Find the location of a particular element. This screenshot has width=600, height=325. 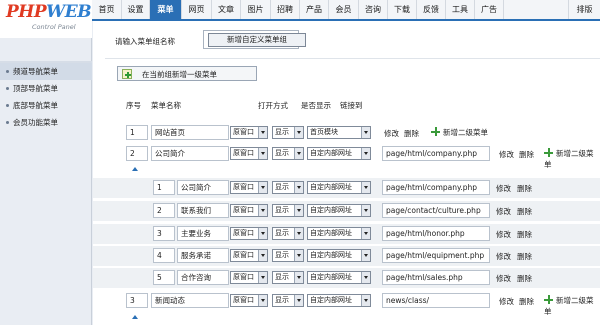

sidebar-item-member-menu: 会员功能菜单 is located at coordinates (46, 122).